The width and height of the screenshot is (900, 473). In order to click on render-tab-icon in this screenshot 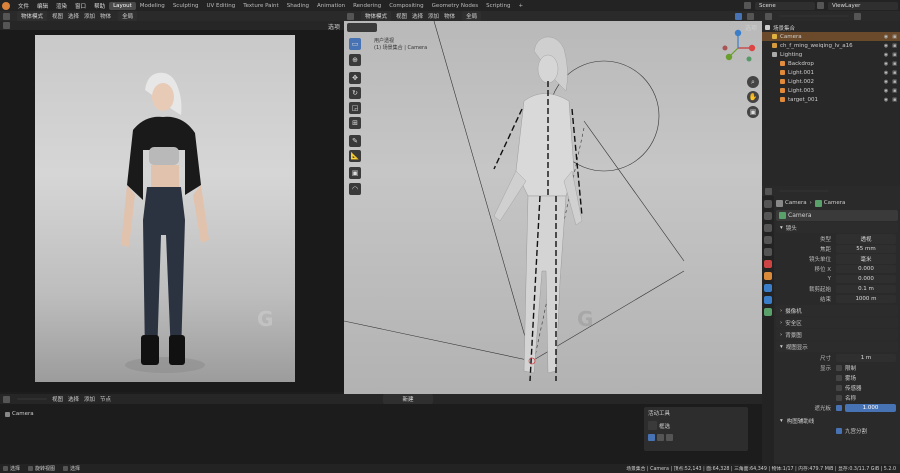, I will do `click(768, 216)`.